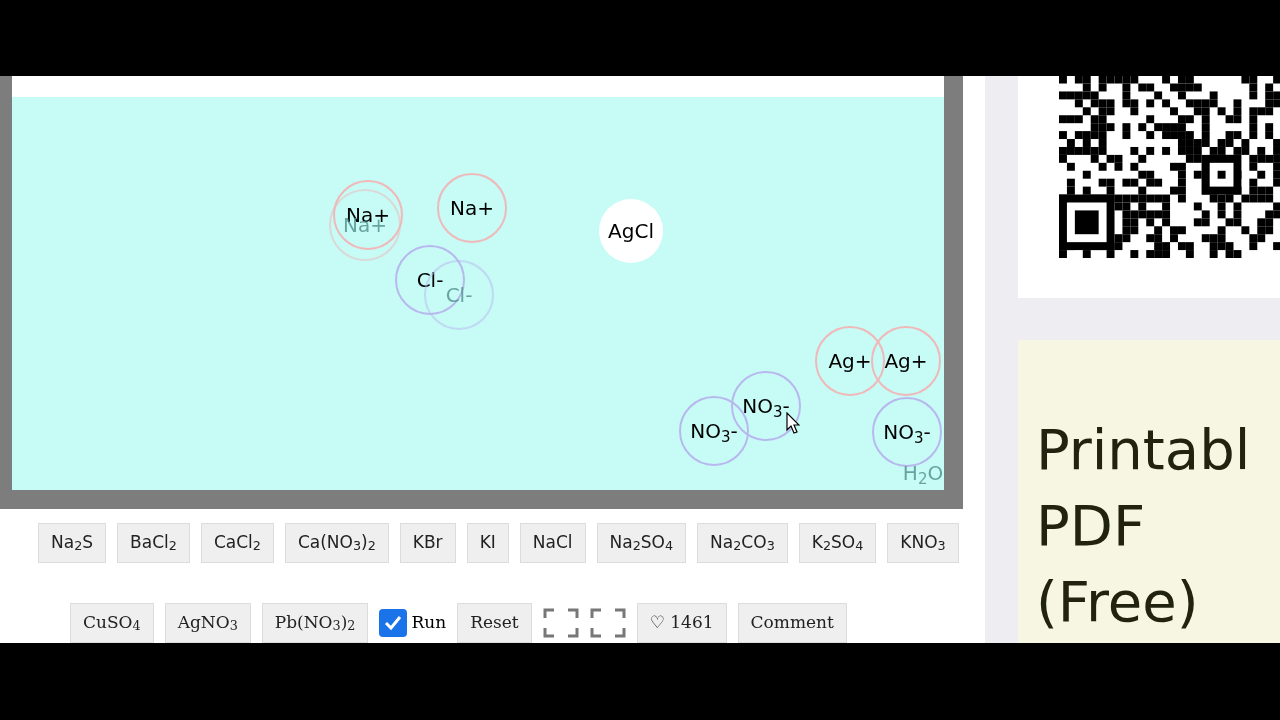 The image size is (1280, 720). What do you see at coordinates (792, 623) in the screenshot?
I see `action-button: Comment` at bounding box center [792, 623].